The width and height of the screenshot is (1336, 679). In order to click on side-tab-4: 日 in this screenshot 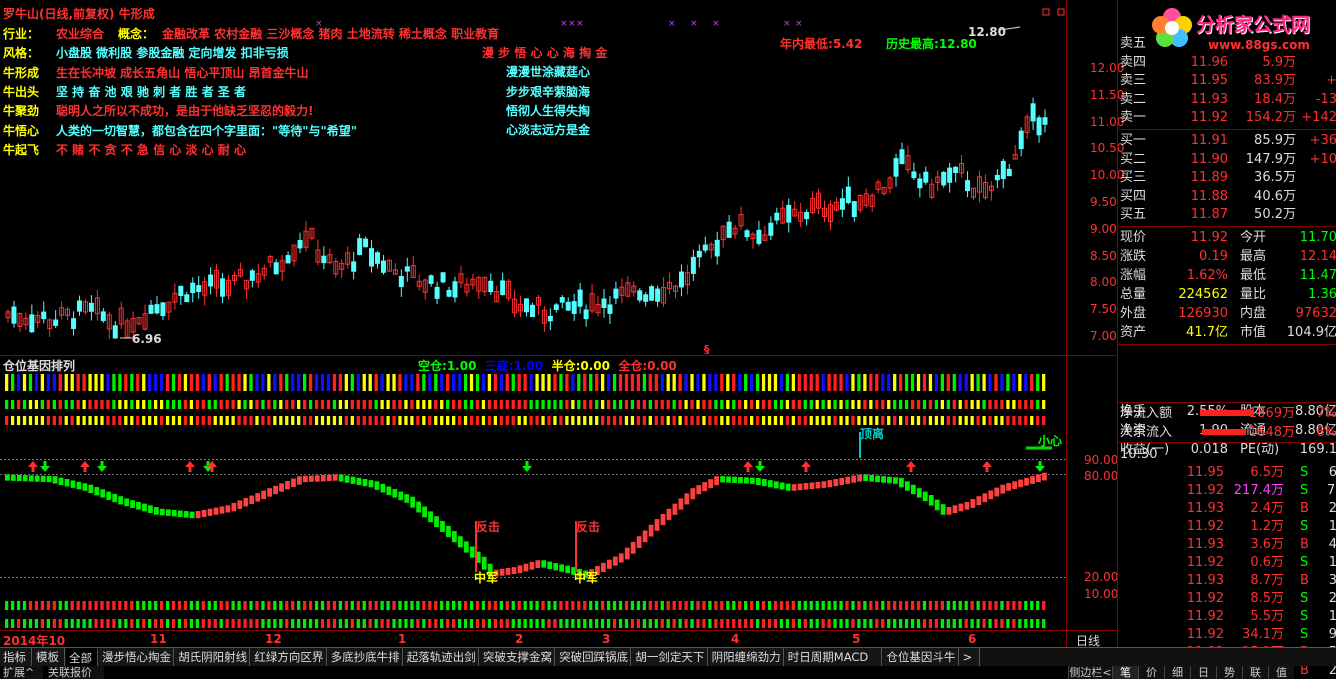, I will do `click(1203, 672)`.